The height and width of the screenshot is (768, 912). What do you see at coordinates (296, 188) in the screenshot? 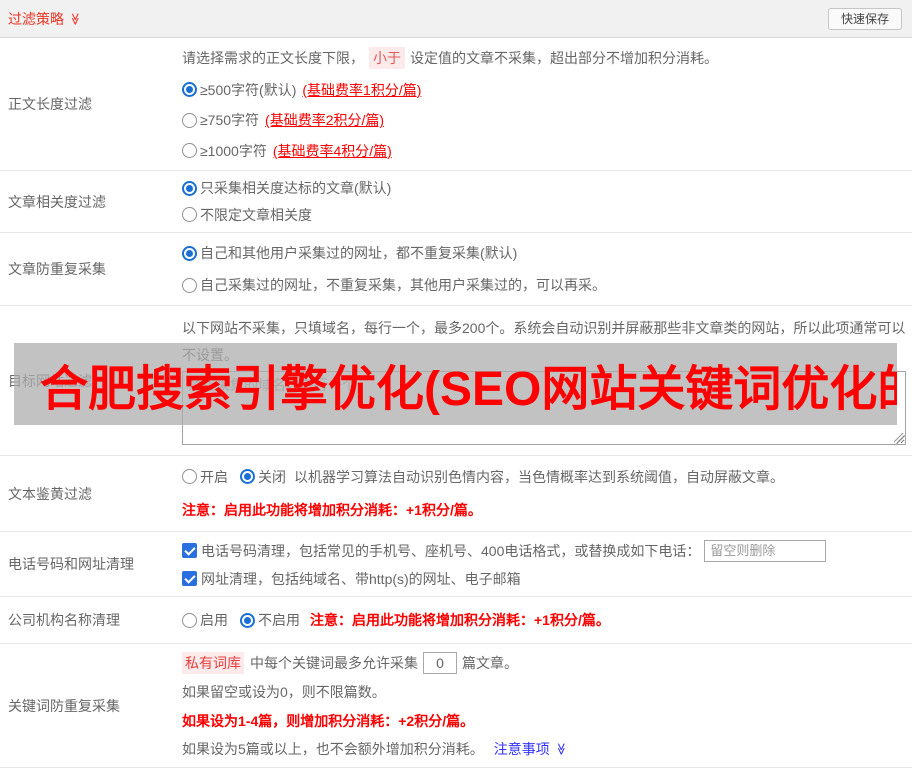
I see `radio-label: 只采集相关度达标的文章(默认)` at bounding box center [296, 188].